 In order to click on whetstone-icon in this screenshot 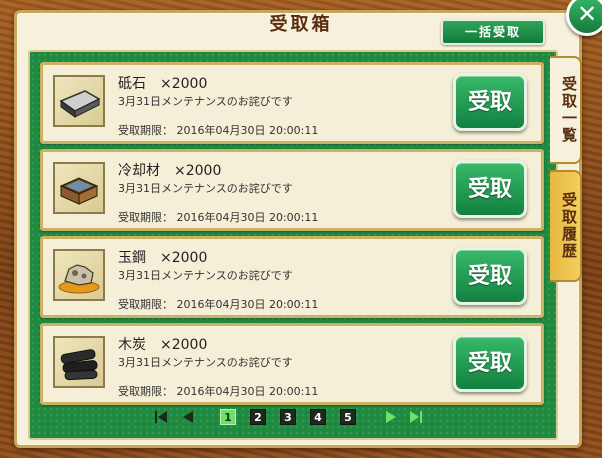, I will do `click(79, 101)`.